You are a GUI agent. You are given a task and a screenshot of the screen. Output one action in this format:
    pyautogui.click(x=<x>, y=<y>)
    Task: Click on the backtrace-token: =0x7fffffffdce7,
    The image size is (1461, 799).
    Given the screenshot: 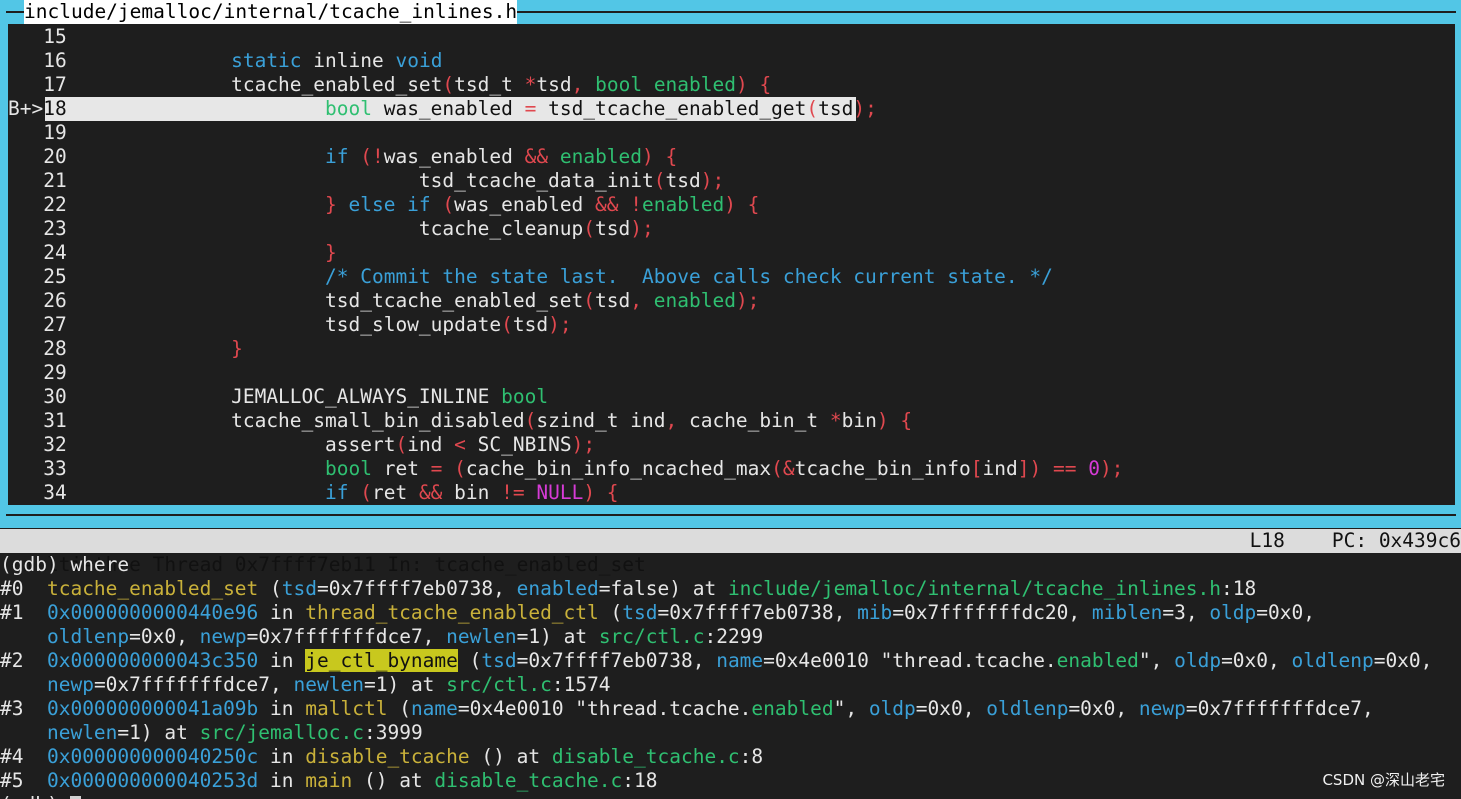 What is the action you would take?
    pyautogui.click(x=346, y=636)
    